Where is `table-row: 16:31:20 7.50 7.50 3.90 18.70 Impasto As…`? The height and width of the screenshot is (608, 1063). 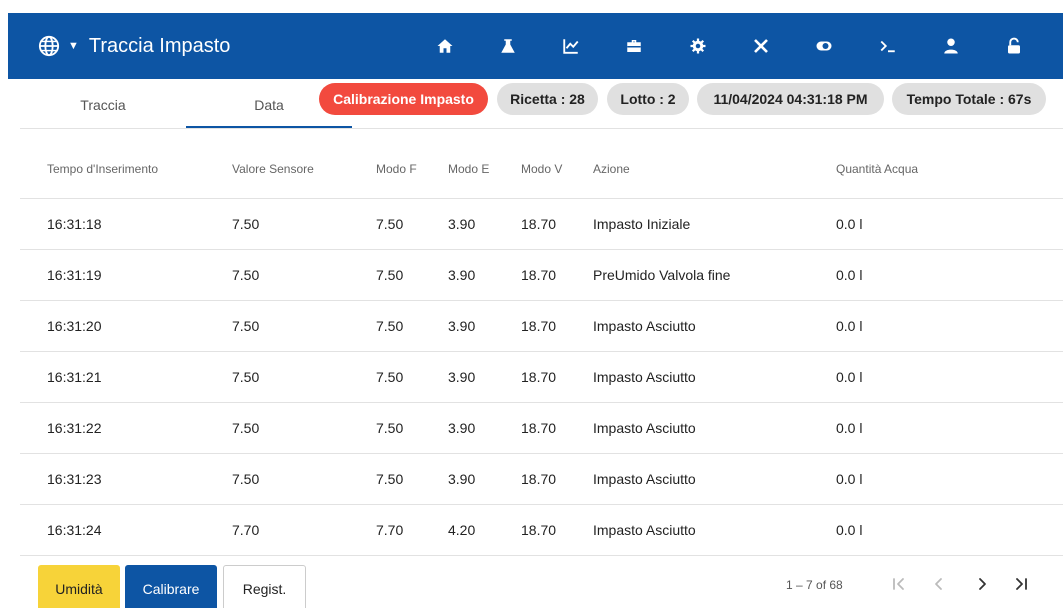
table-row: 16:31:20 7.50 7.50 3.90 18.70 Impasto As… is located at coordinates (541, 326).